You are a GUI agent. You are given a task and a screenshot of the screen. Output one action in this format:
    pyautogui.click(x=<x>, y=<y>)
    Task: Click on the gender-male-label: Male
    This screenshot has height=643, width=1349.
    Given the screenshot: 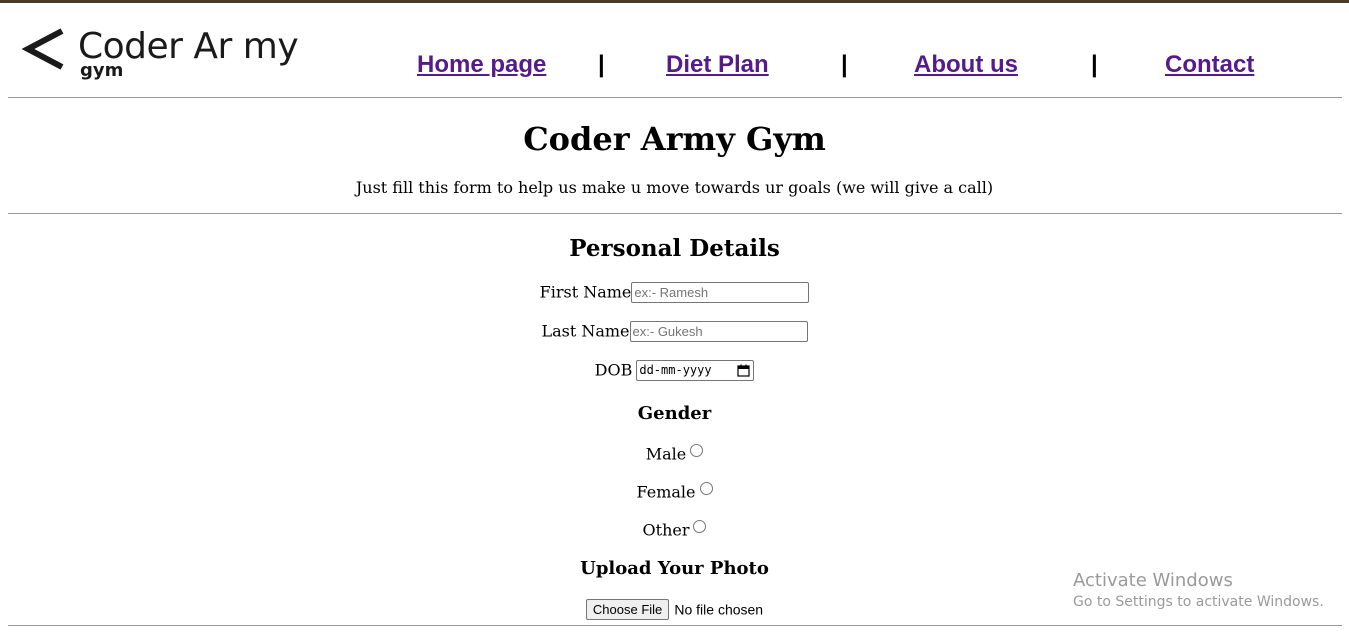 What is the action you would take?
    pyautogui.click(x=666, y=454)
    